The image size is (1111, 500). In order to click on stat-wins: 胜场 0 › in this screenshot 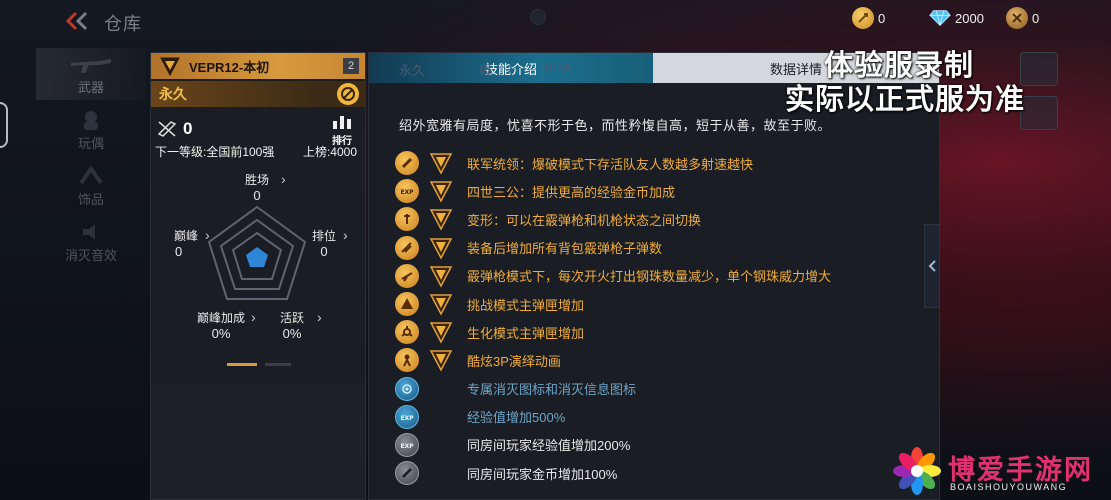, I will do `click(262, 187)`.